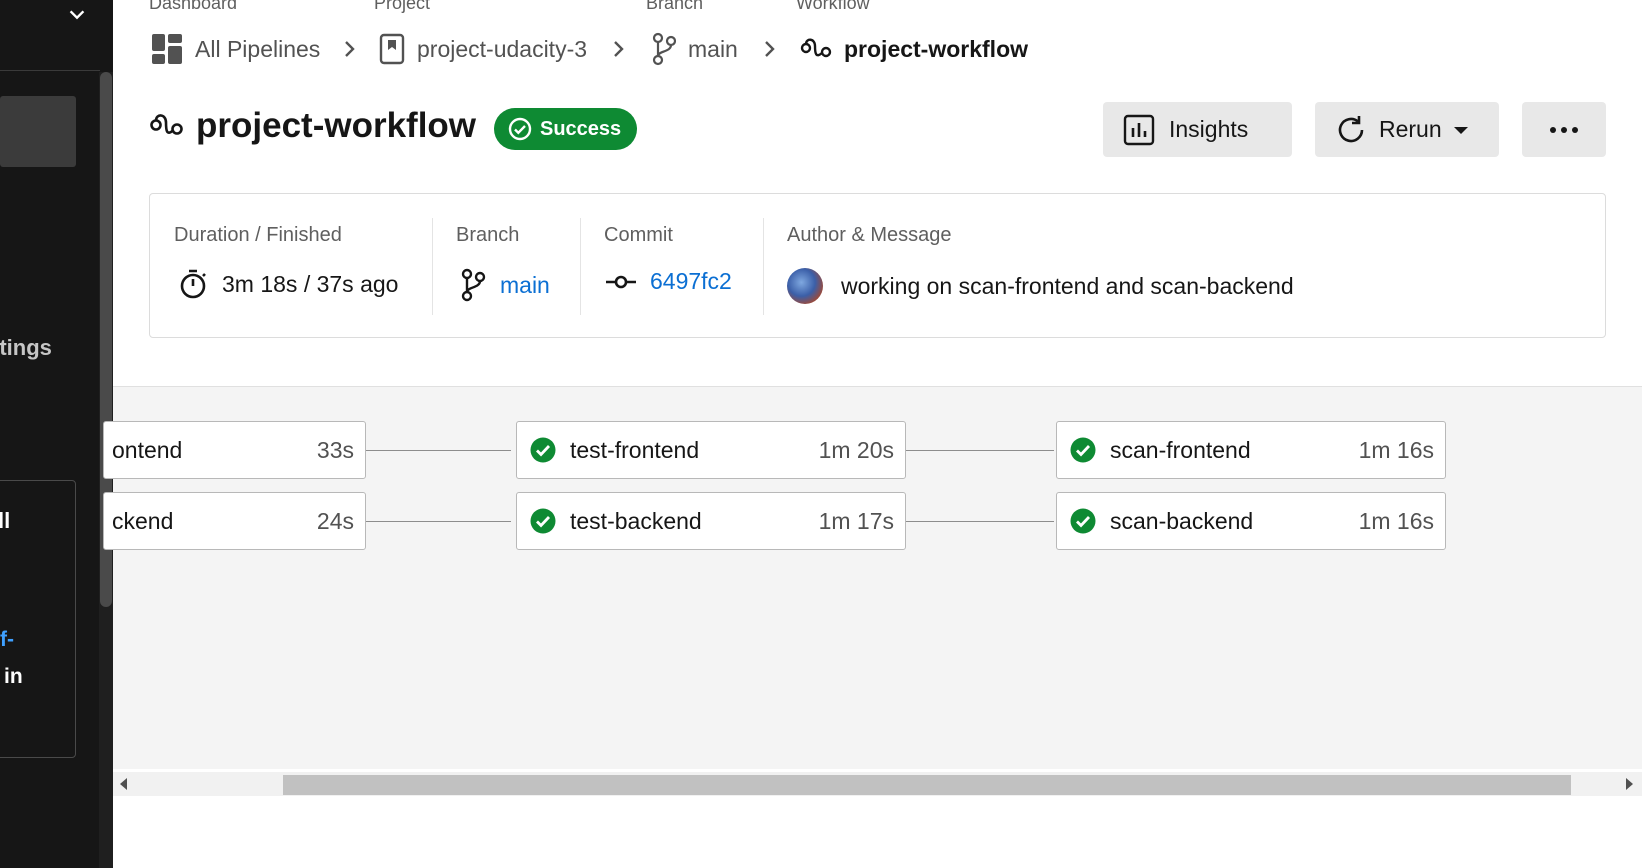 This screenshot has width=1642, height=868. What do you see at coordinates (234, 521) in the screenshot?
I see `job-card: ckend 24s` at bounding box center [234, 521].